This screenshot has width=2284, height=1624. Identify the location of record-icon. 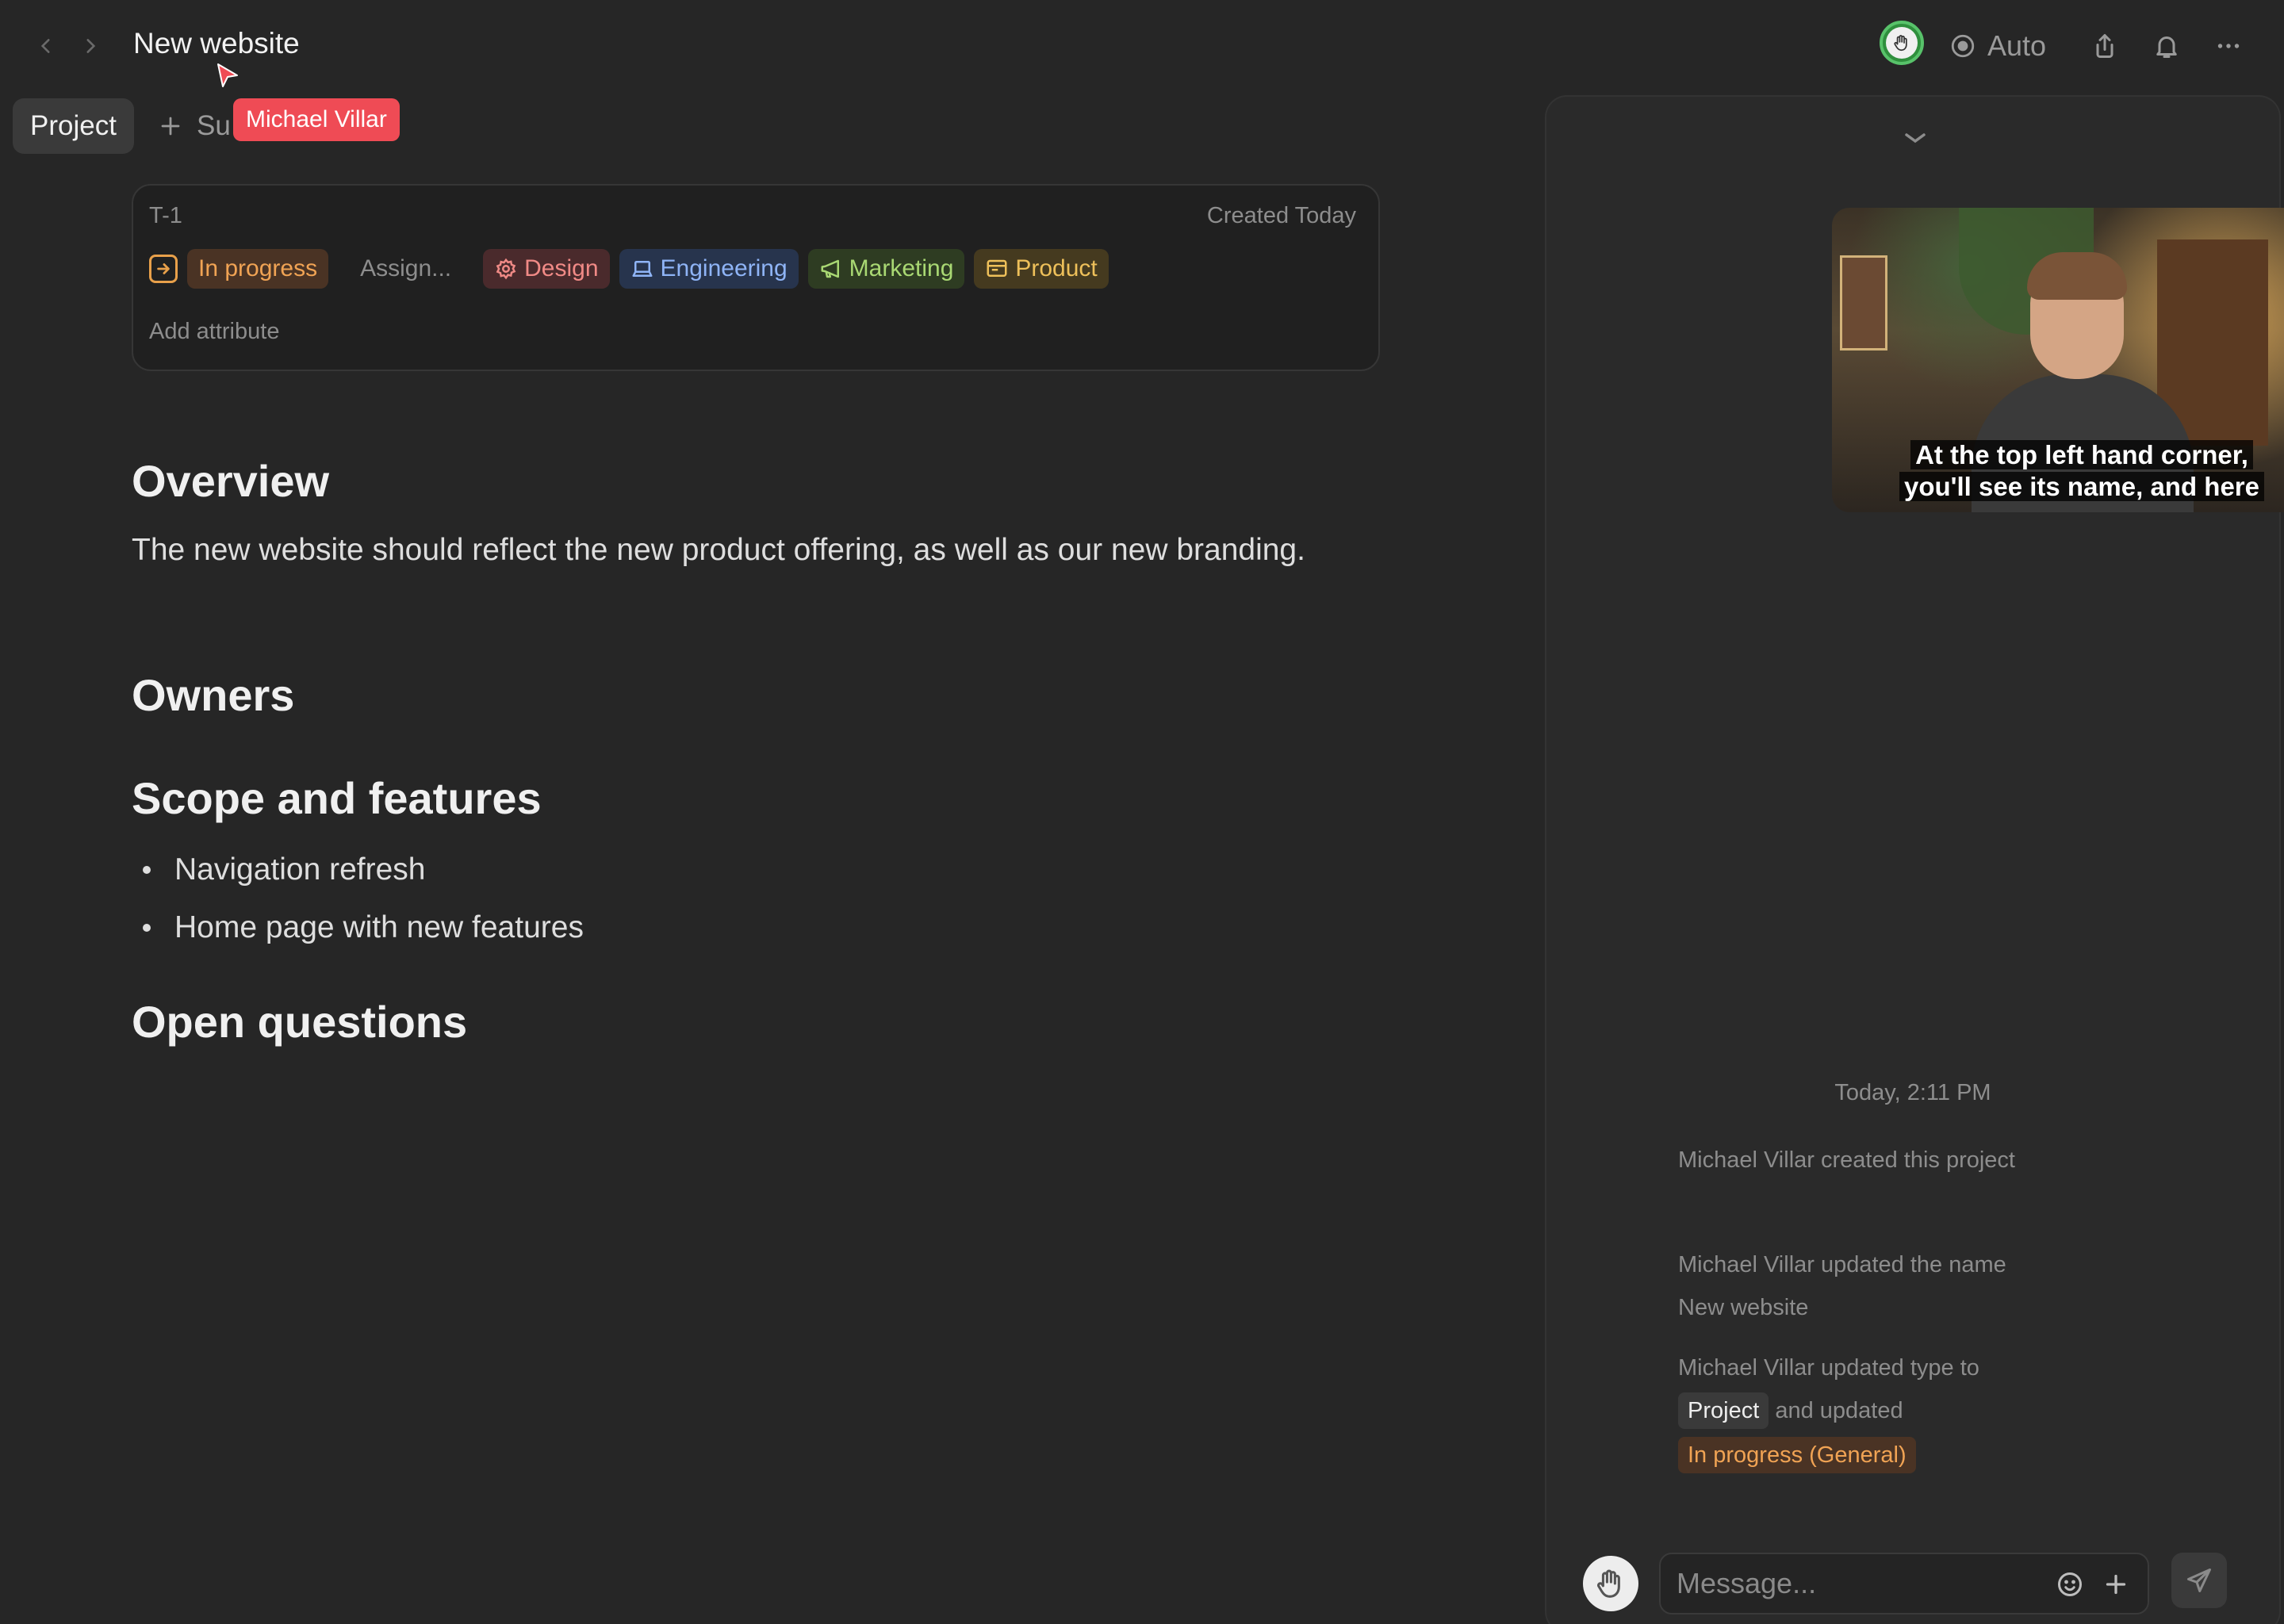
(1963, 46).